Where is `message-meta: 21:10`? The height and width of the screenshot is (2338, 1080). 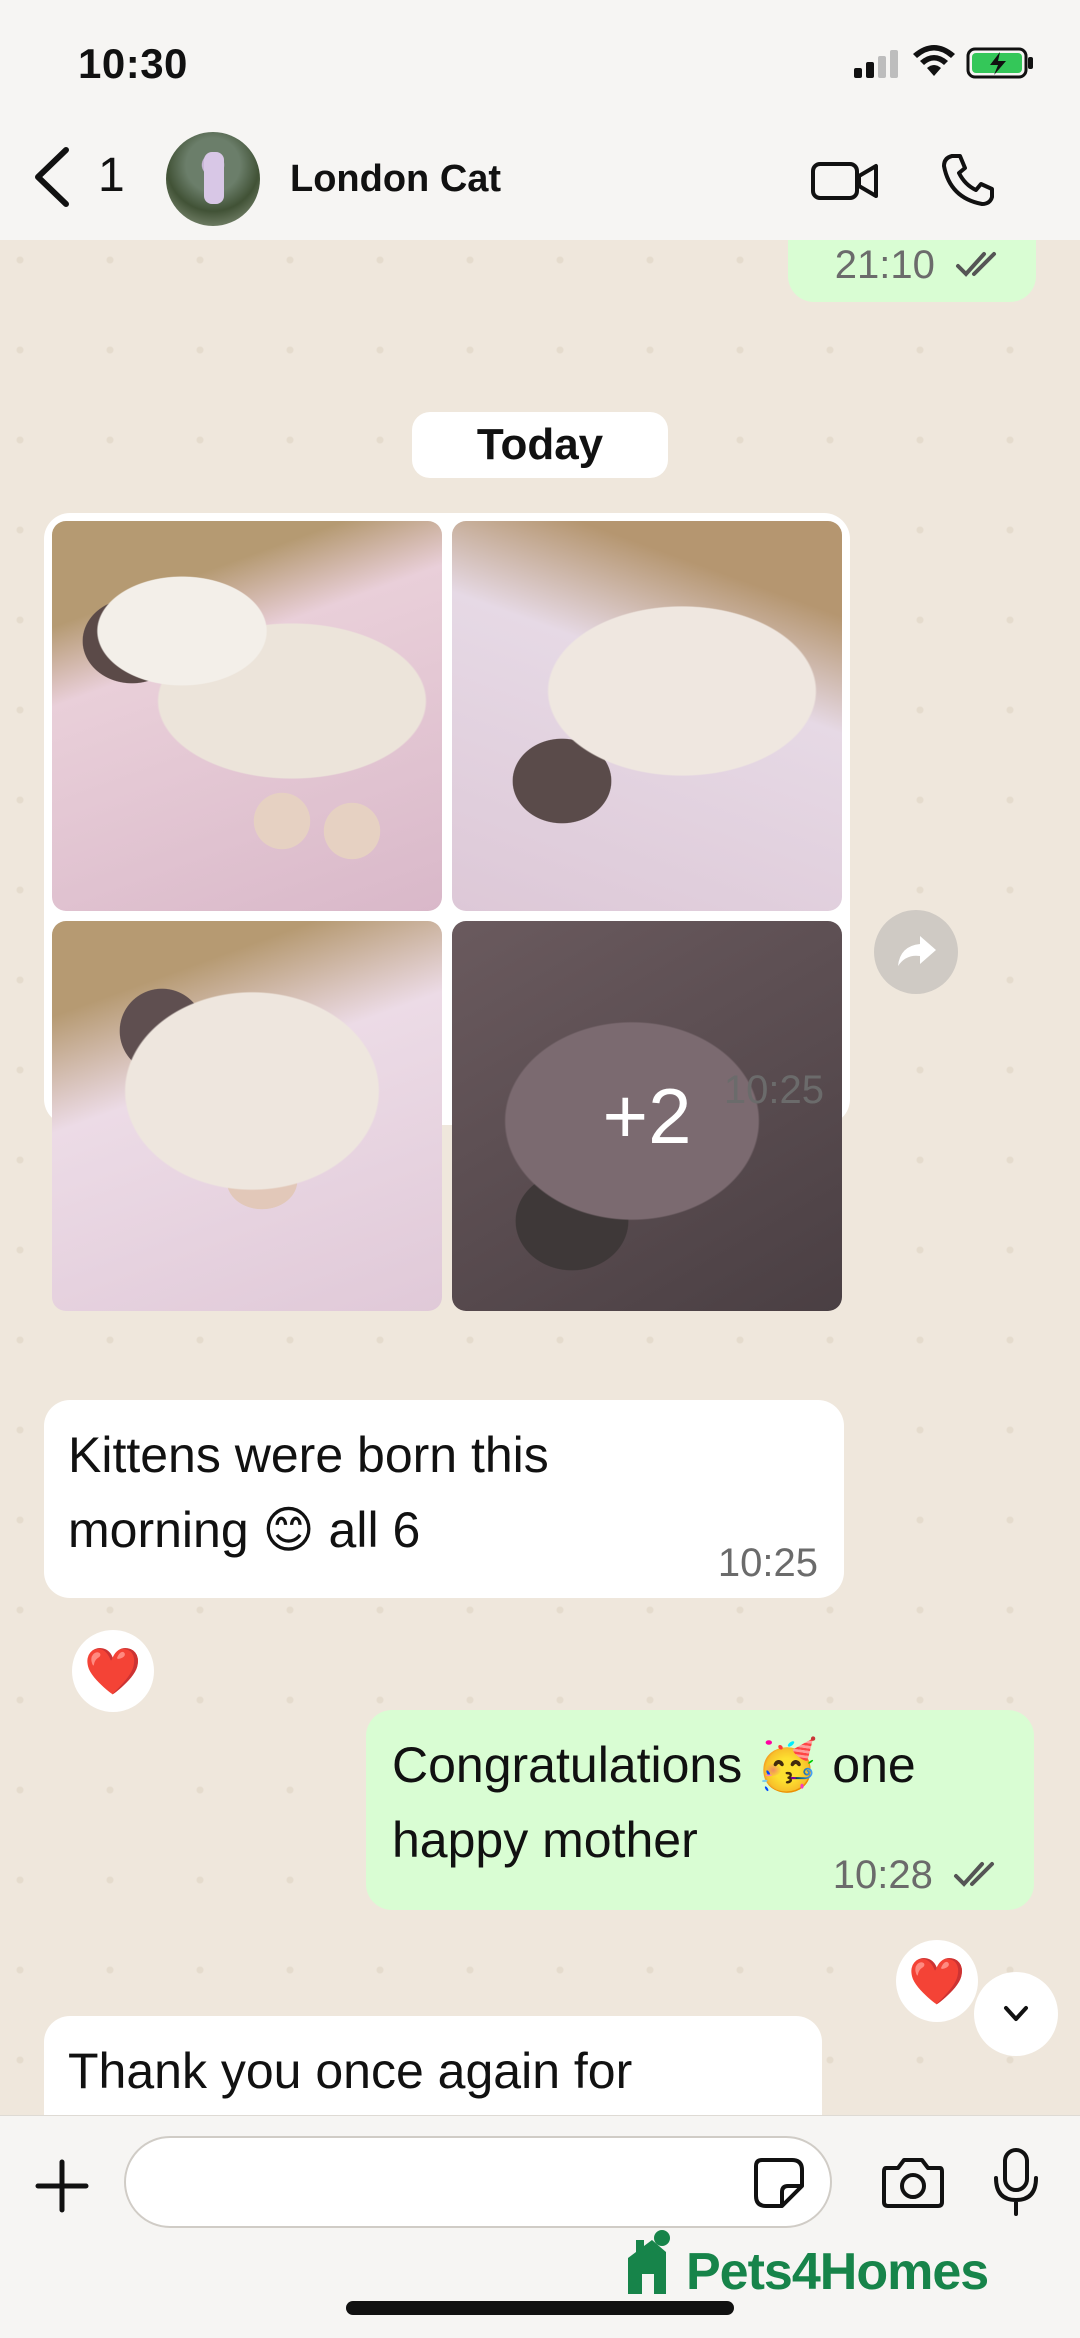
message-meta: 21:10 is located at coordinates (924, 265).